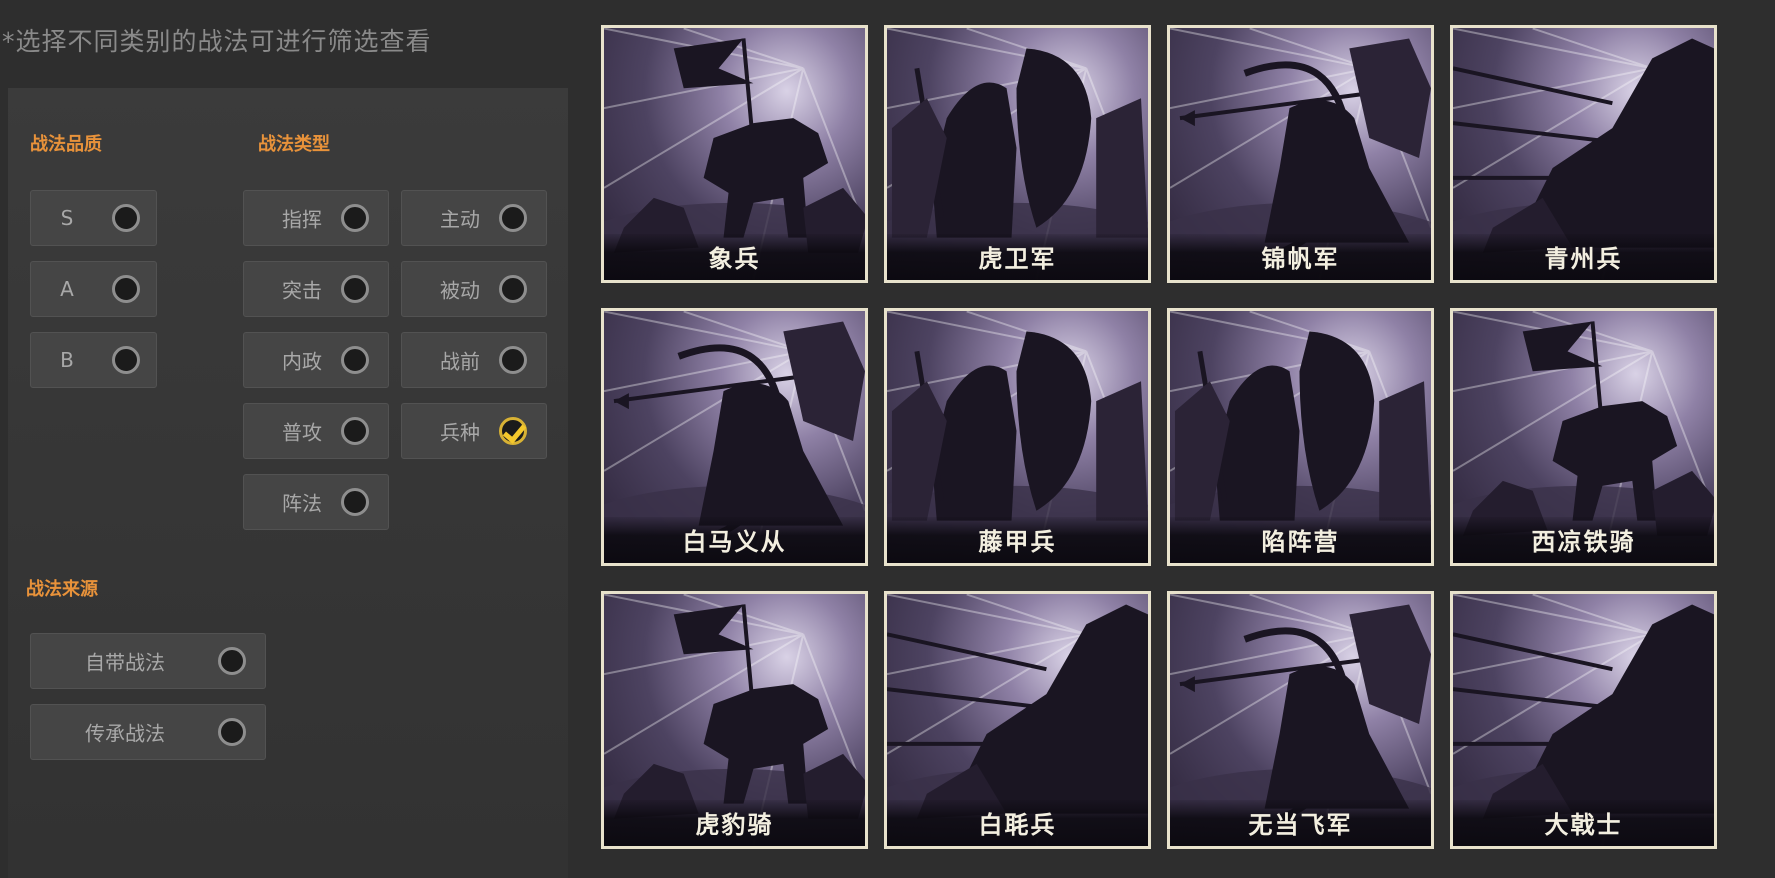  I want to click on tactic-card: 西凉铁骑, so click(1583, 437).